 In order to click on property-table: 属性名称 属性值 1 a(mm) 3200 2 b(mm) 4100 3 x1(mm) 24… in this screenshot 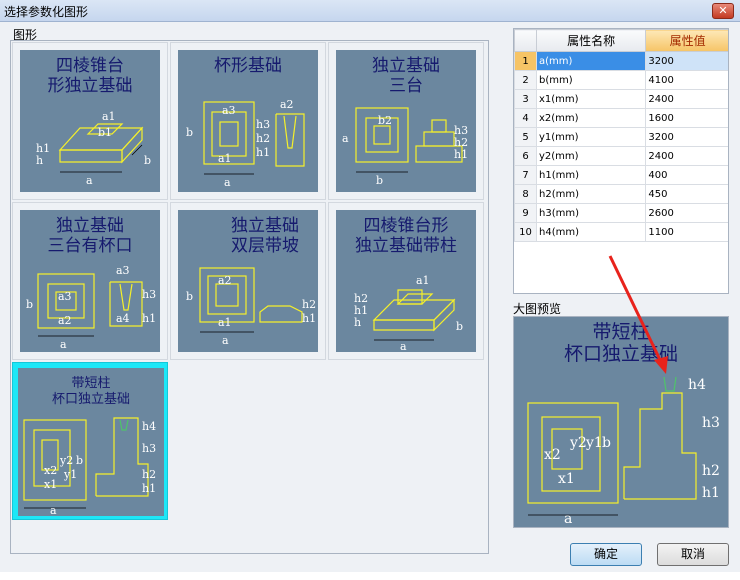, I will do `click(621, 135)`.